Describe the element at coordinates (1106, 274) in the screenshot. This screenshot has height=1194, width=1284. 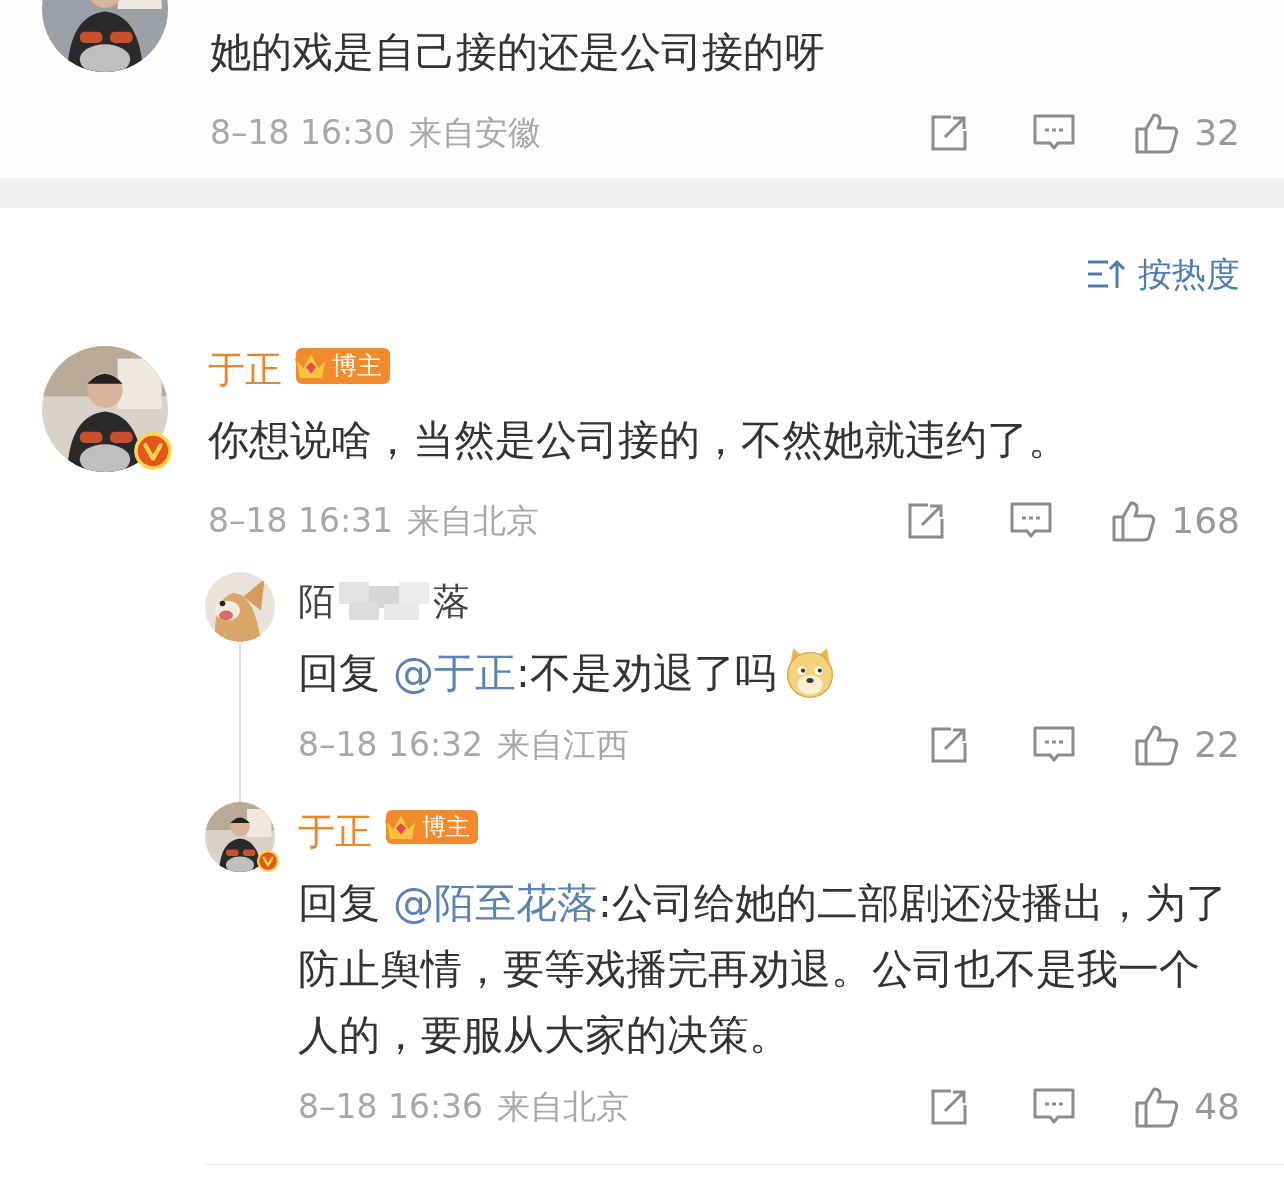
I see `sort-icon` at that location.